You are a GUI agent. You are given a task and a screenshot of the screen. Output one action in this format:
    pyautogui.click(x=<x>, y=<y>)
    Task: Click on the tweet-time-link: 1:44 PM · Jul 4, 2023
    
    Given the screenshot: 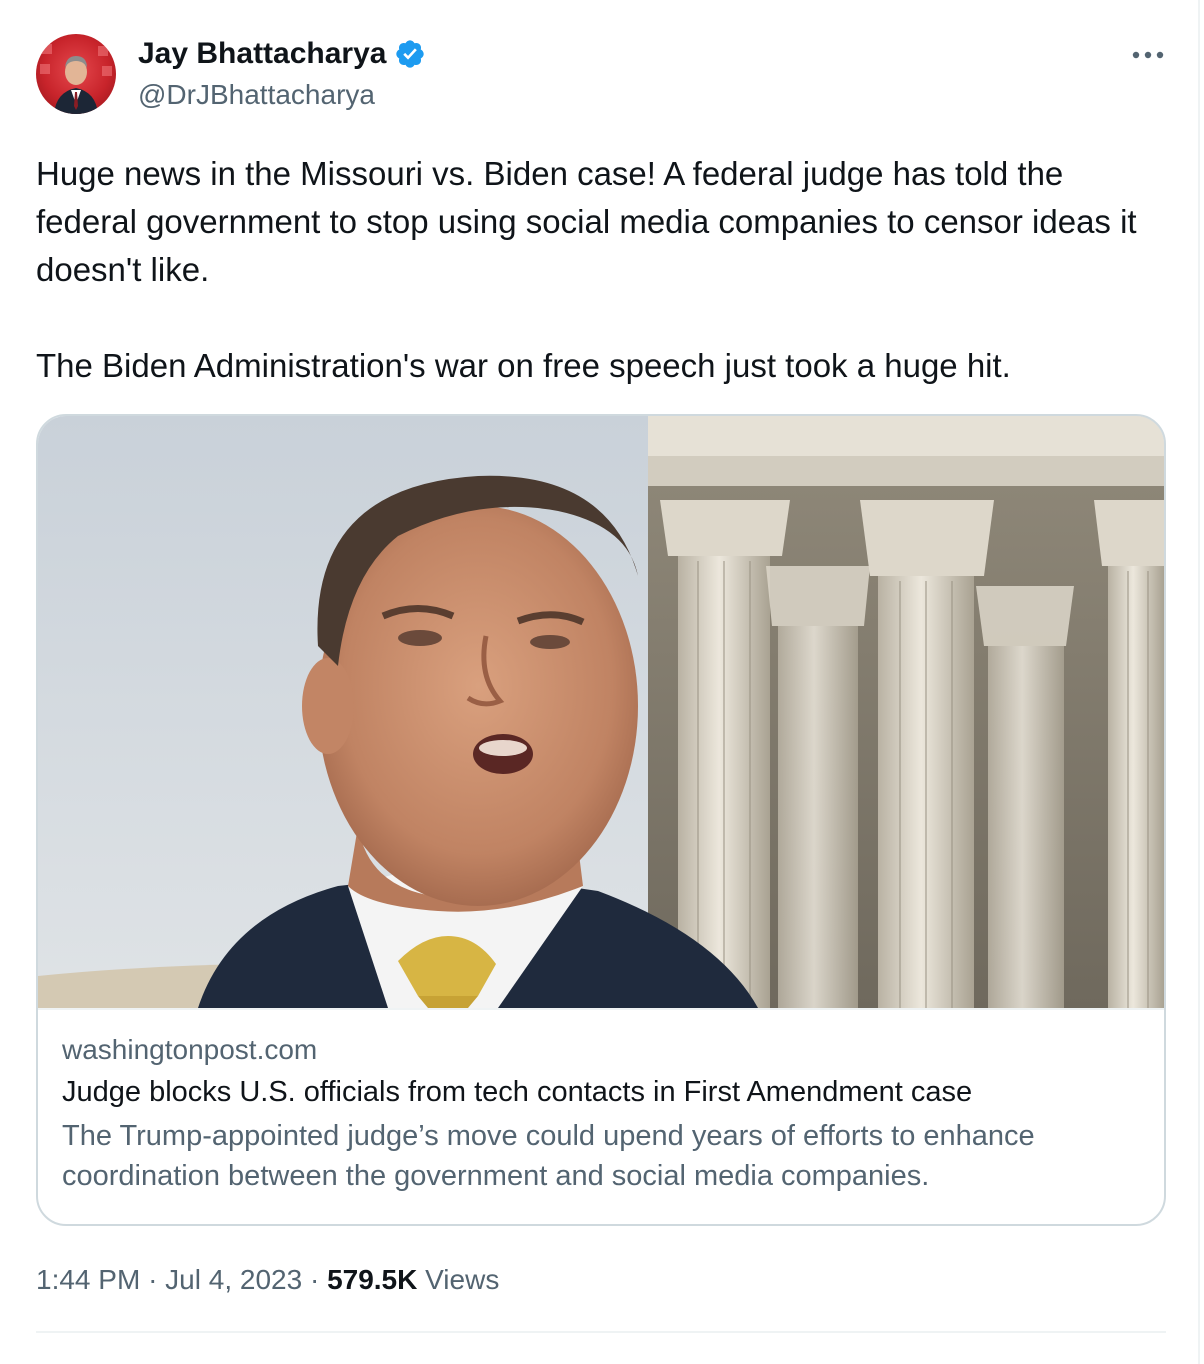 What is the action you would take?
    pyautogui.click(x=169, y=1279)
    